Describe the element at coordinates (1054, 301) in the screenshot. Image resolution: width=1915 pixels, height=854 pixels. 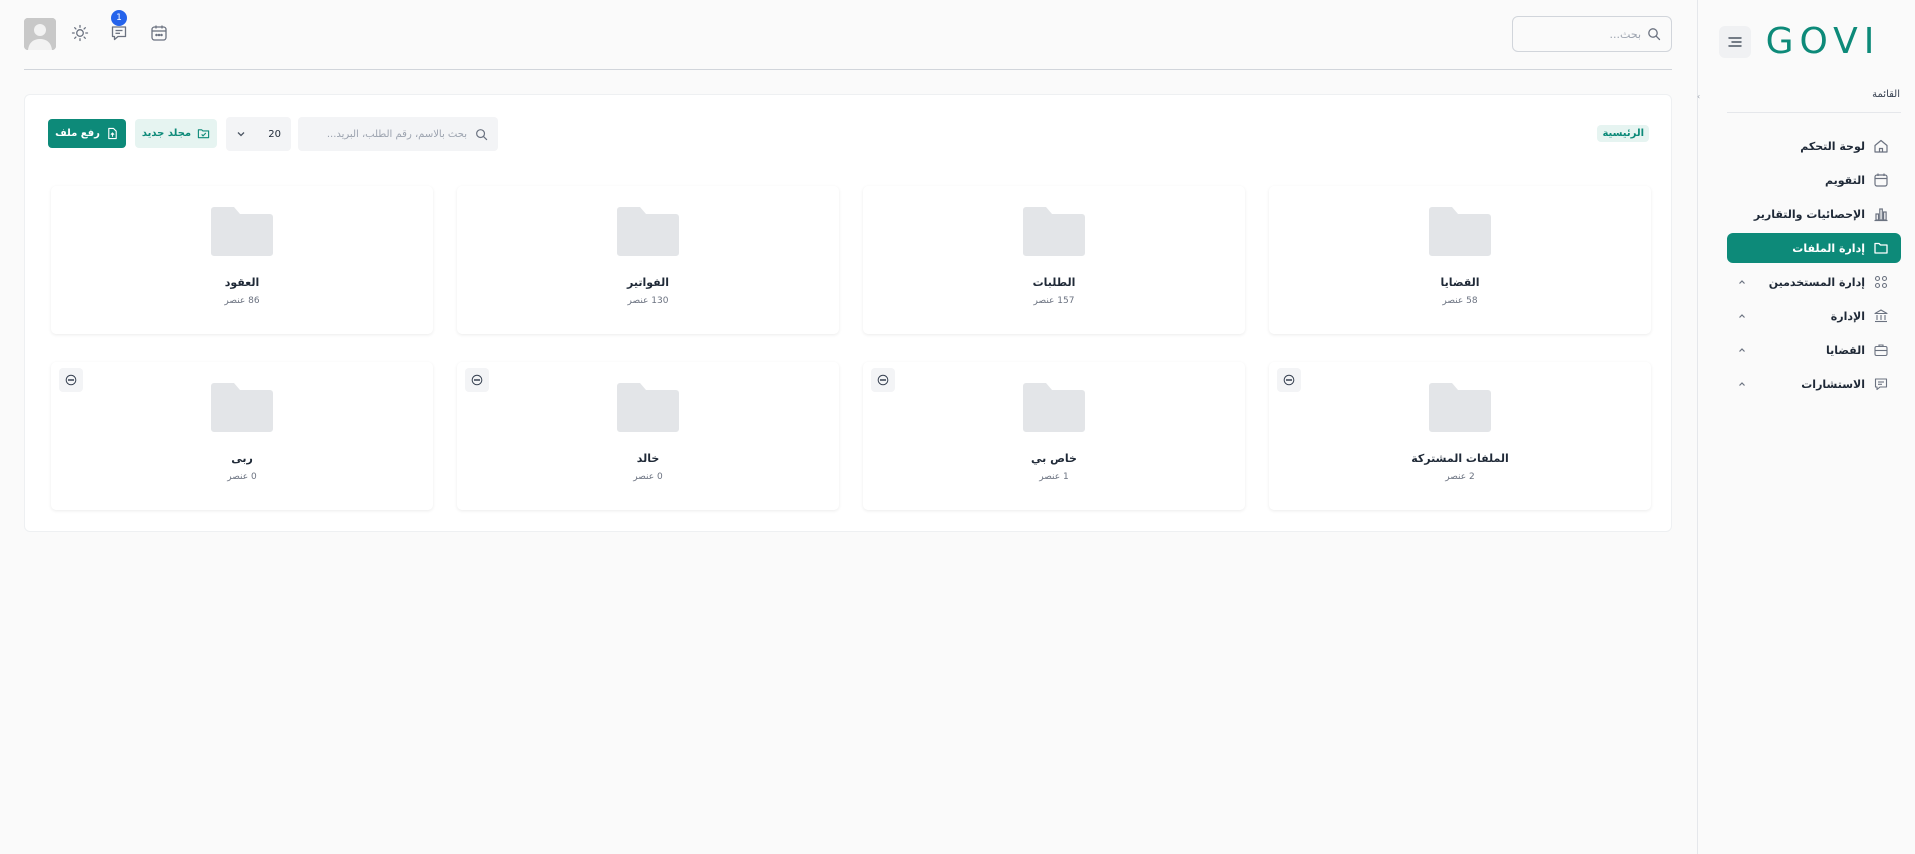
I see `folder-item-count: 157 عنصر` at that location.